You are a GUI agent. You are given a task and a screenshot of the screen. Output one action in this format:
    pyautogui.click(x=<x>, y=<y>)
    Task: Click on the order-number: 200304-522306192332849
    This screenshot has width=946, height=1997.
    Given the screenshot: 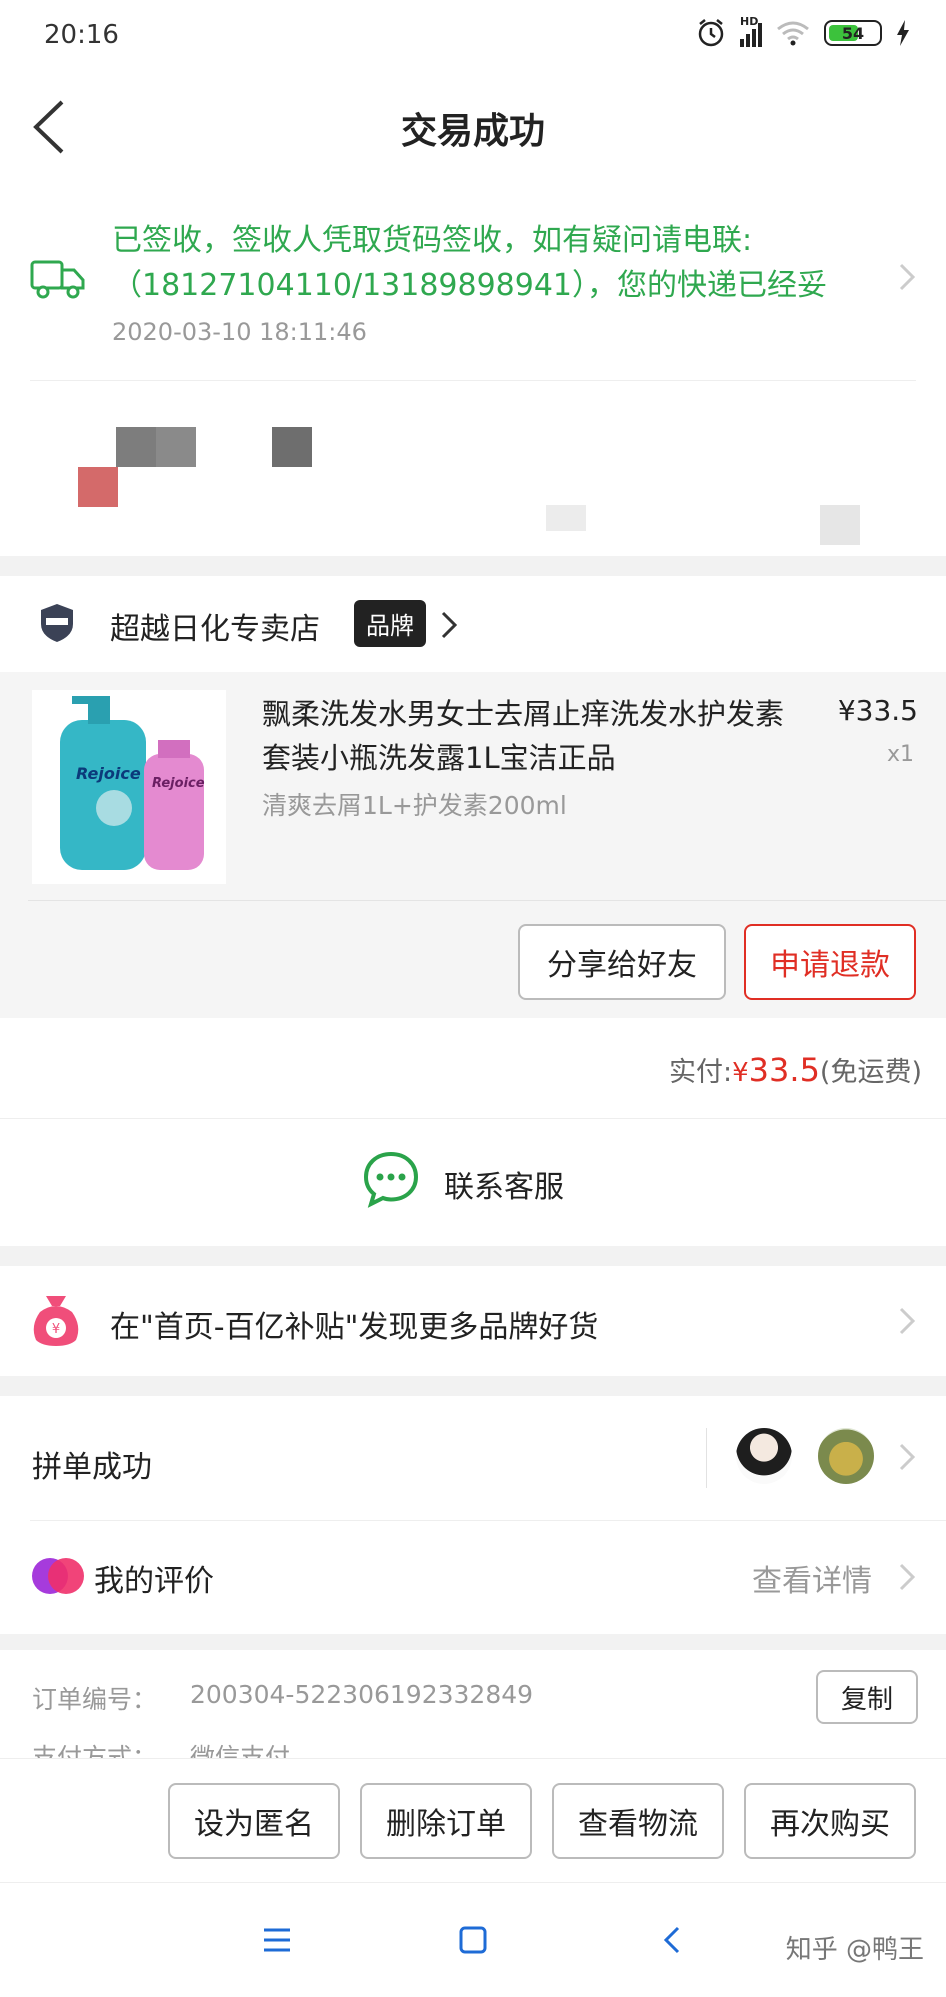 What is the action you would take?
    pyautogui.click(x=362, y=1694)
    